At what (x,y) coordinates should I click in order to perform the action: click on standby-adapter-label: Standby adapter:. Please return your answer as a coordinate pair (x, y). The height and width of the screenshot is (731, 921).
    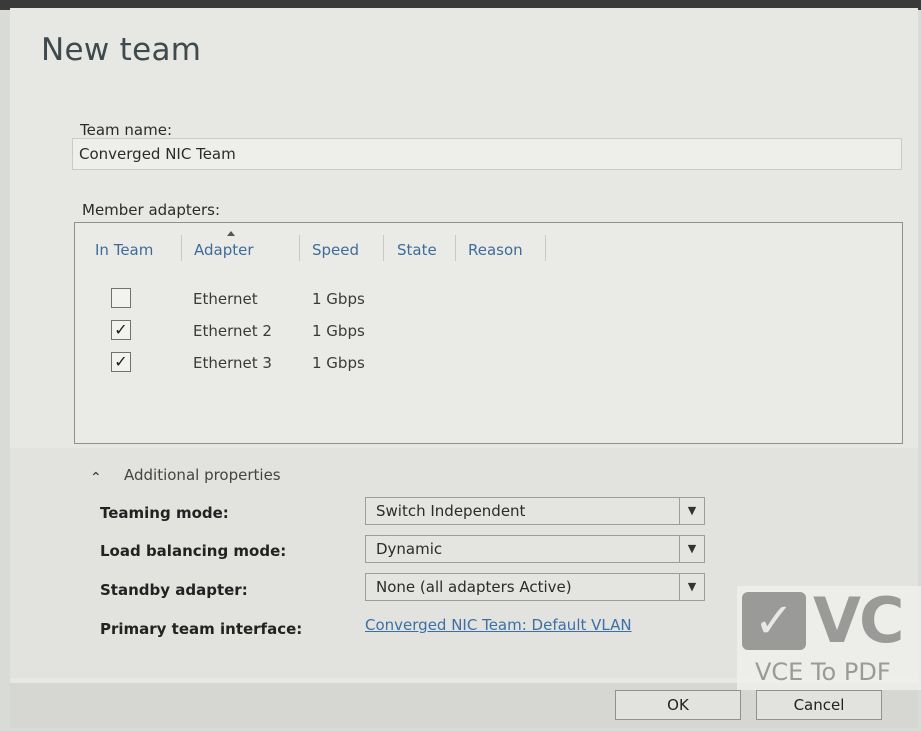
    Looking at the image, I should click on (174, 590).